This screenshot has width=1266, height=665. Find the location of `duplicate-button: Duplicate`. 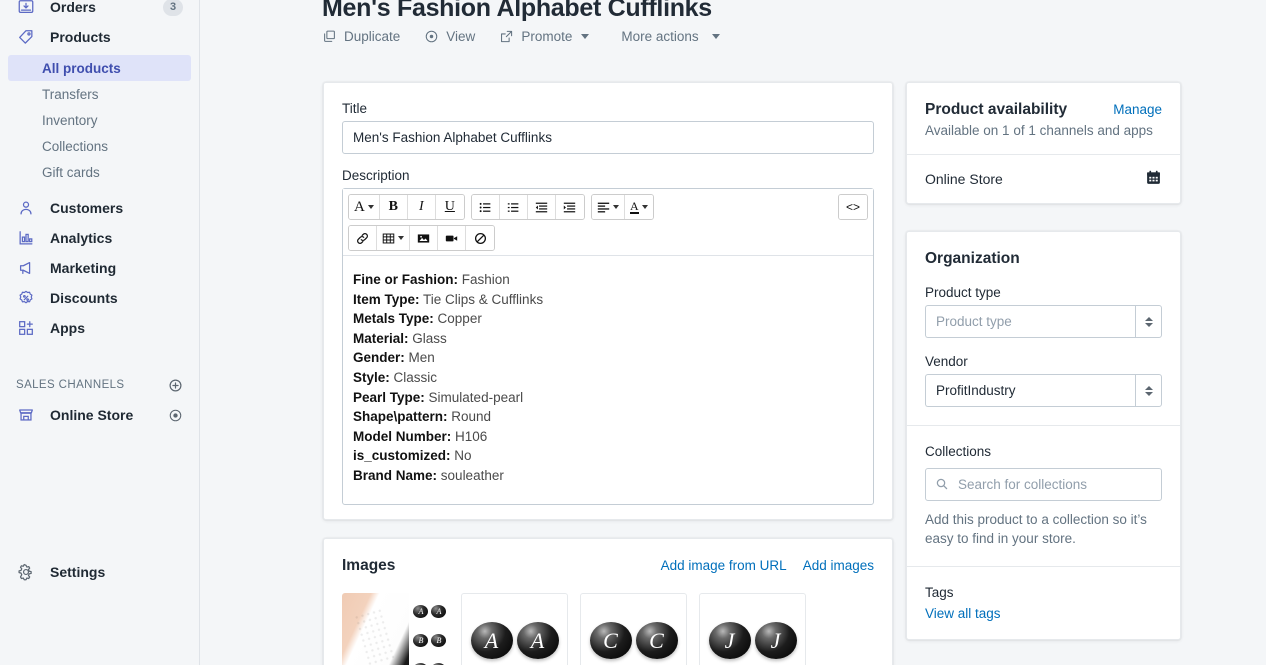

duplicate-button: Duplicate is located at coordinates (361, 36).